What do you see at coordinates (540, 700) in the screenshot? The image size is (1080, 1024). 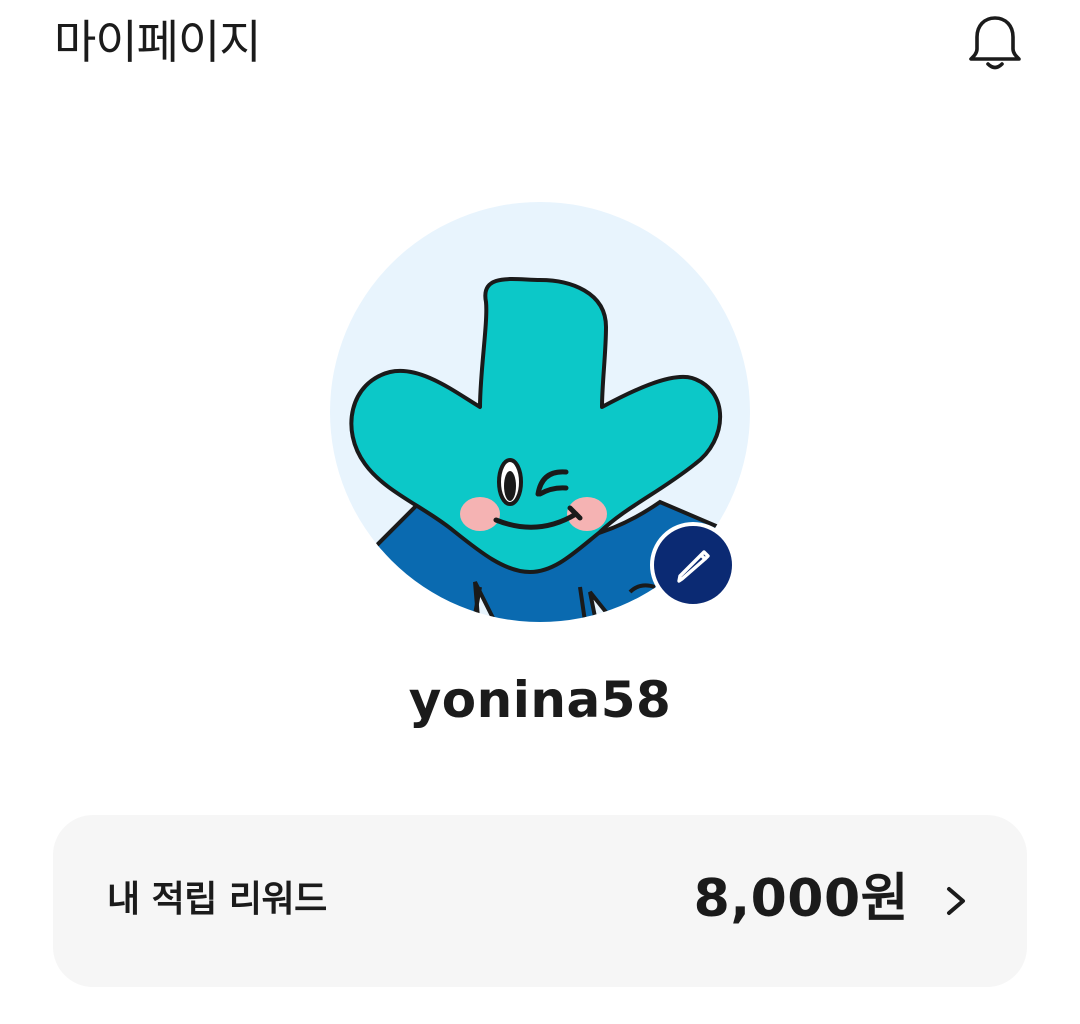 I see `username: yonina58` at bounding box center [540, 700].